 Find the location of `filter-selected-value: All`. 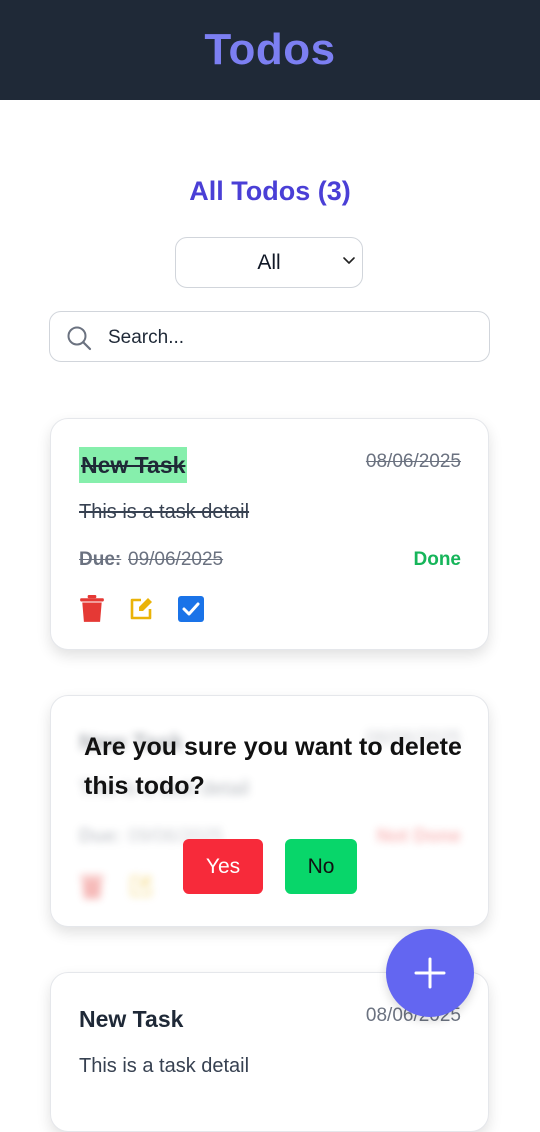

filter-selected-value: All is located at coordinates (269, 262).